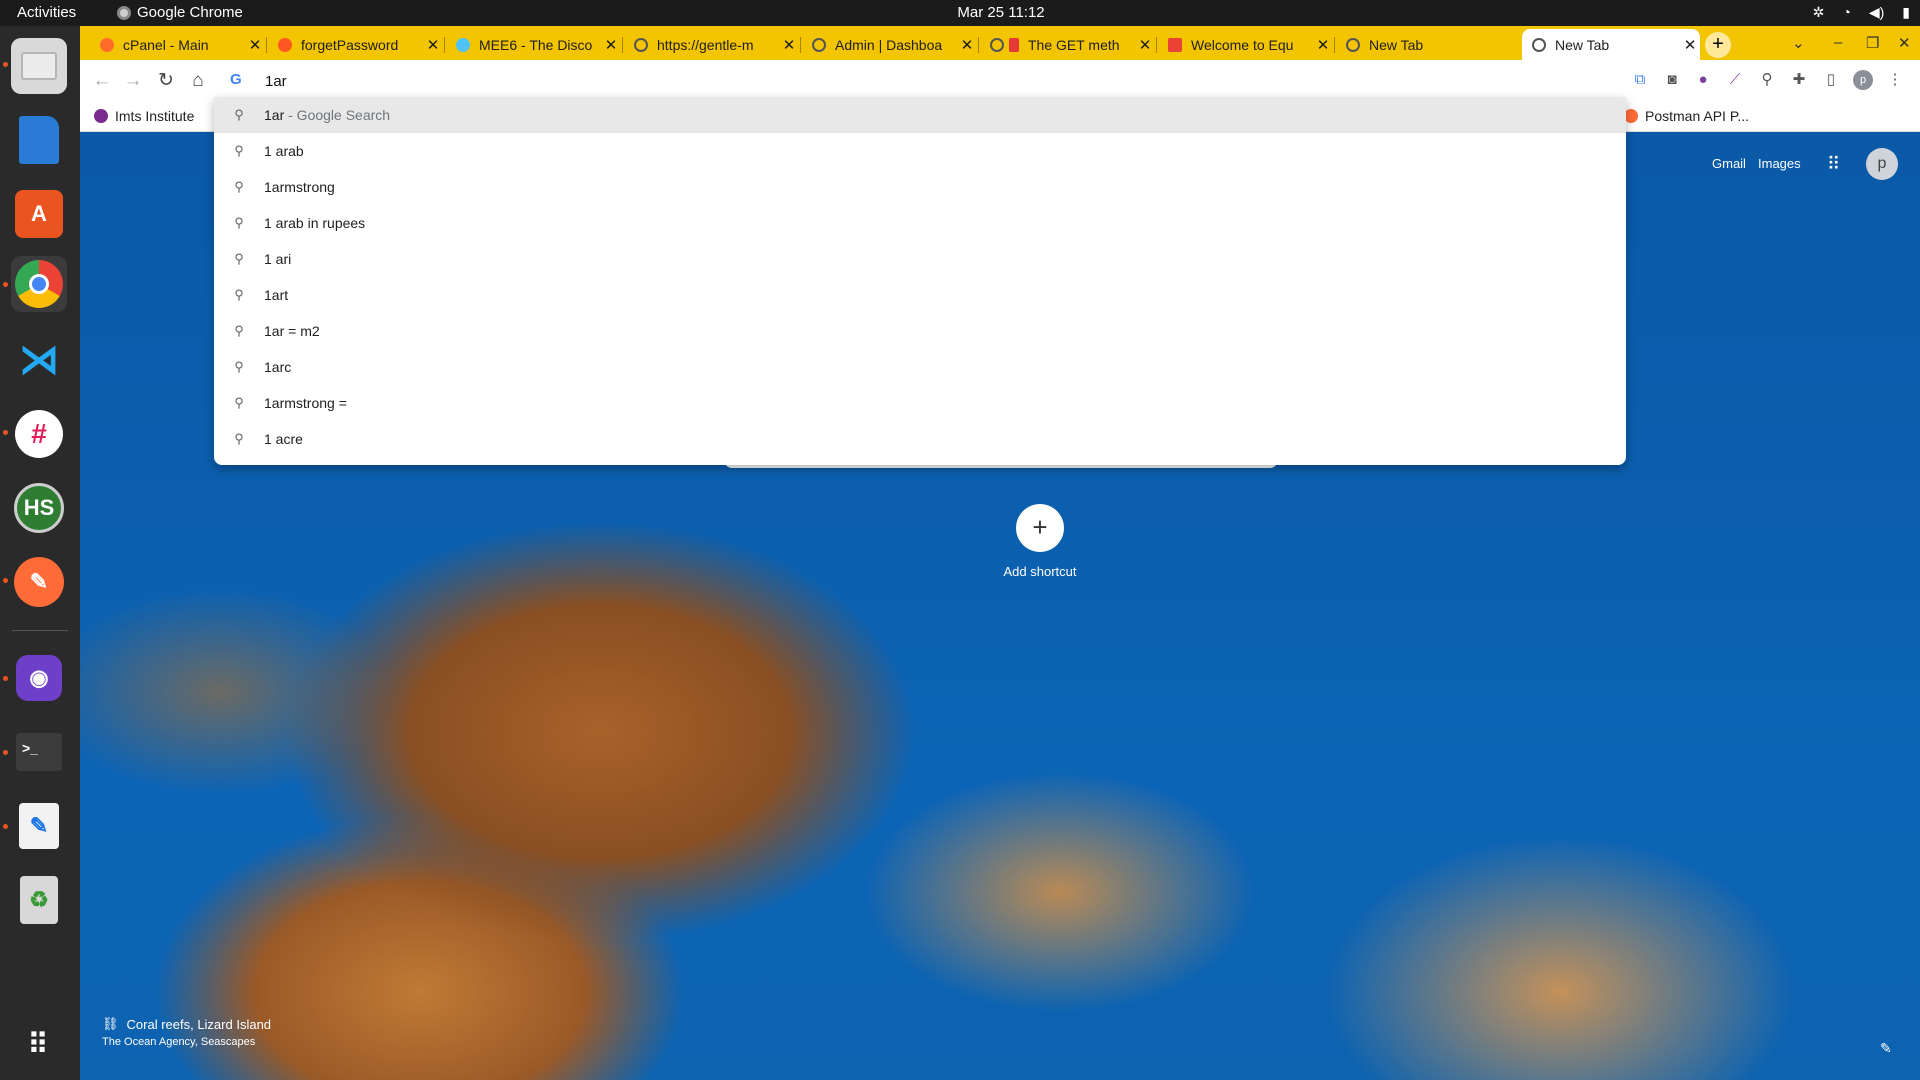  Describe the element at coordinates (40, 630) in the screenshot. I see `dock-separator` at that location.